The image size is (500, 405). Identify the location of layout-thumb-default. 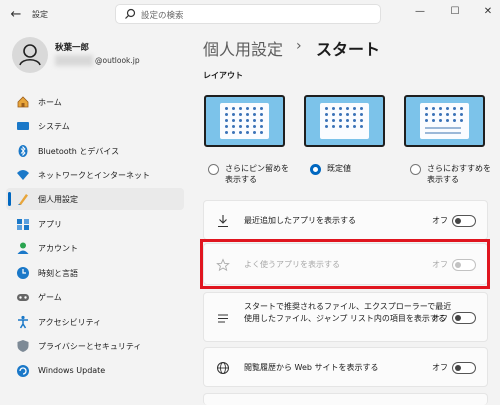
(344, 121).